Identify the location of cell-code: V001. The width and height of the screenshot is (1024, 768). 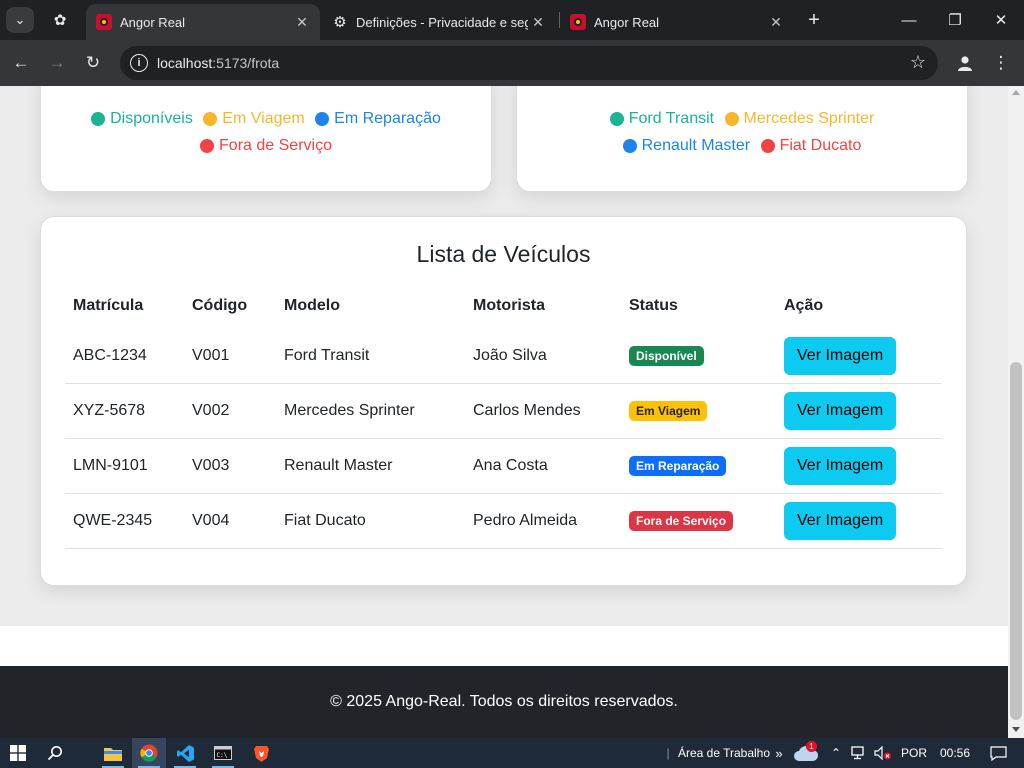
(230, 356).